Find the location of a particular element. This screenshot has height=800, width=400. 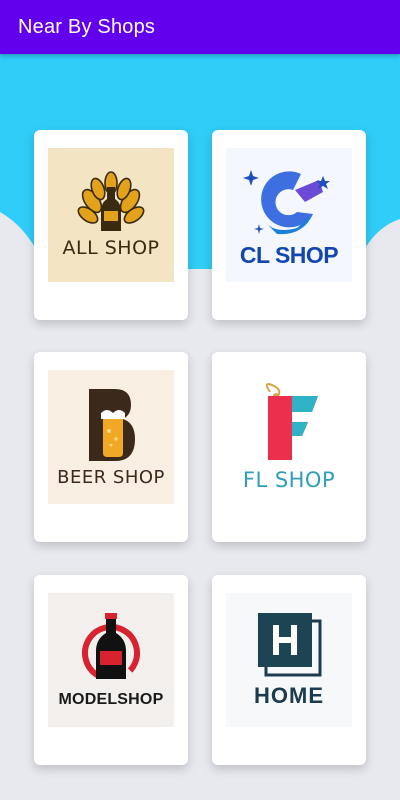

shop-name: ALL SHOP is located at coordinates (111, 248).